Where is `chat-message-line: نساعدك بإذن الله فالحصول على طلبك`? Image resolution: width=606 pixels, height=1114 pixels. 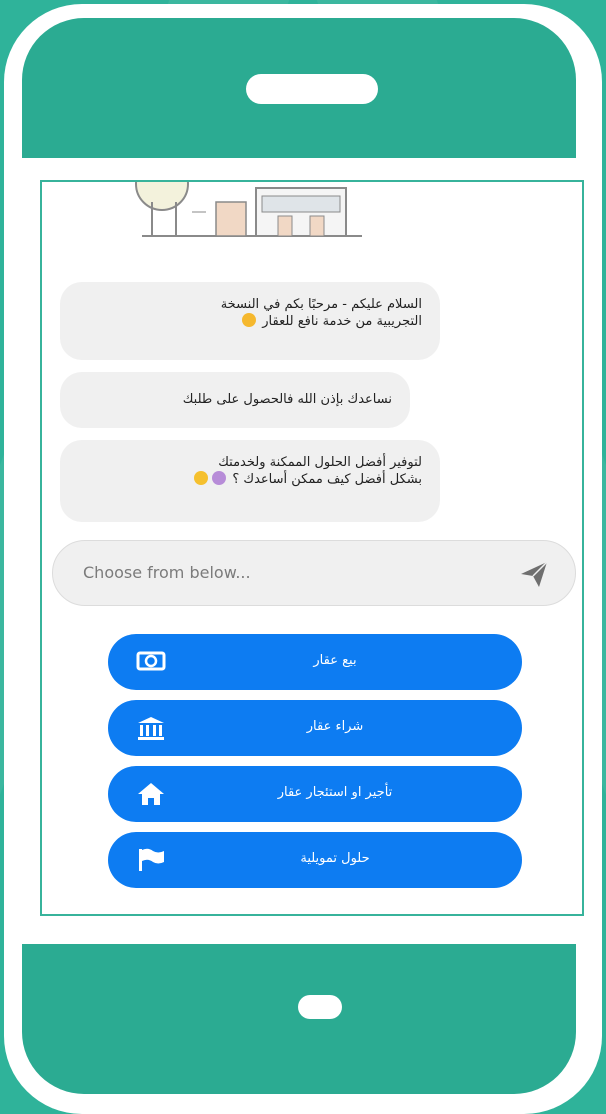 chat-message-line: نساعدك بإذن الله فالحصول على طلبك is located at coordinates (287, 399).